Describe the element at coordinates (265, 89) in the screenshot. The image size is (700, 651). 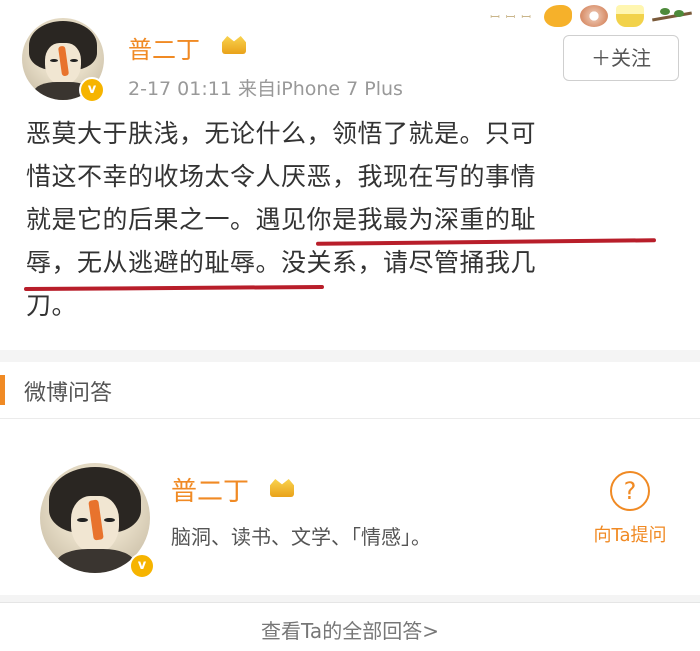
I see `post-timestamp-source: 2-17 01:11 来自iPhone 7 Plus` at that location.